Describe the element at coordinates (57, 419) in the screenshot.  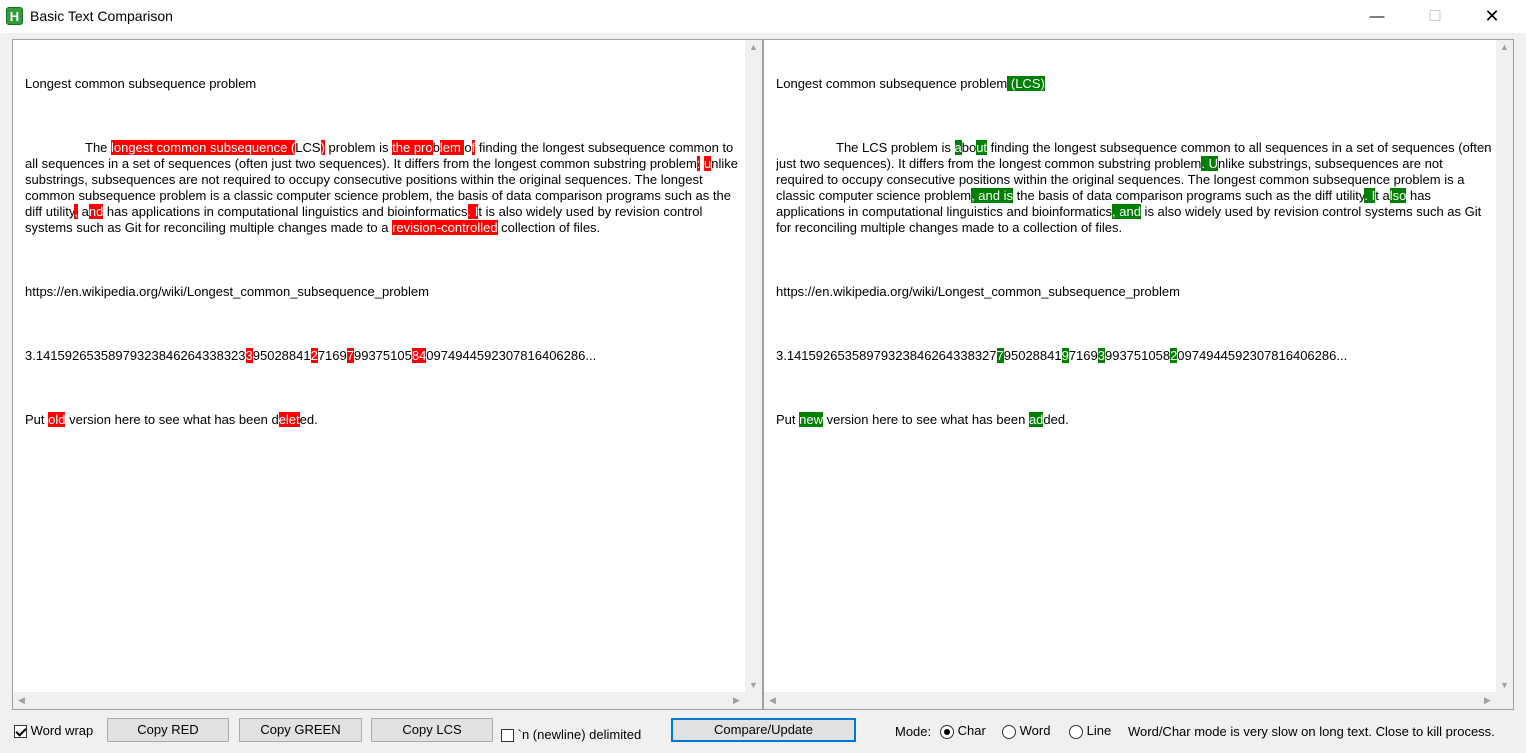
I see `deleted-segment: old` at that location.